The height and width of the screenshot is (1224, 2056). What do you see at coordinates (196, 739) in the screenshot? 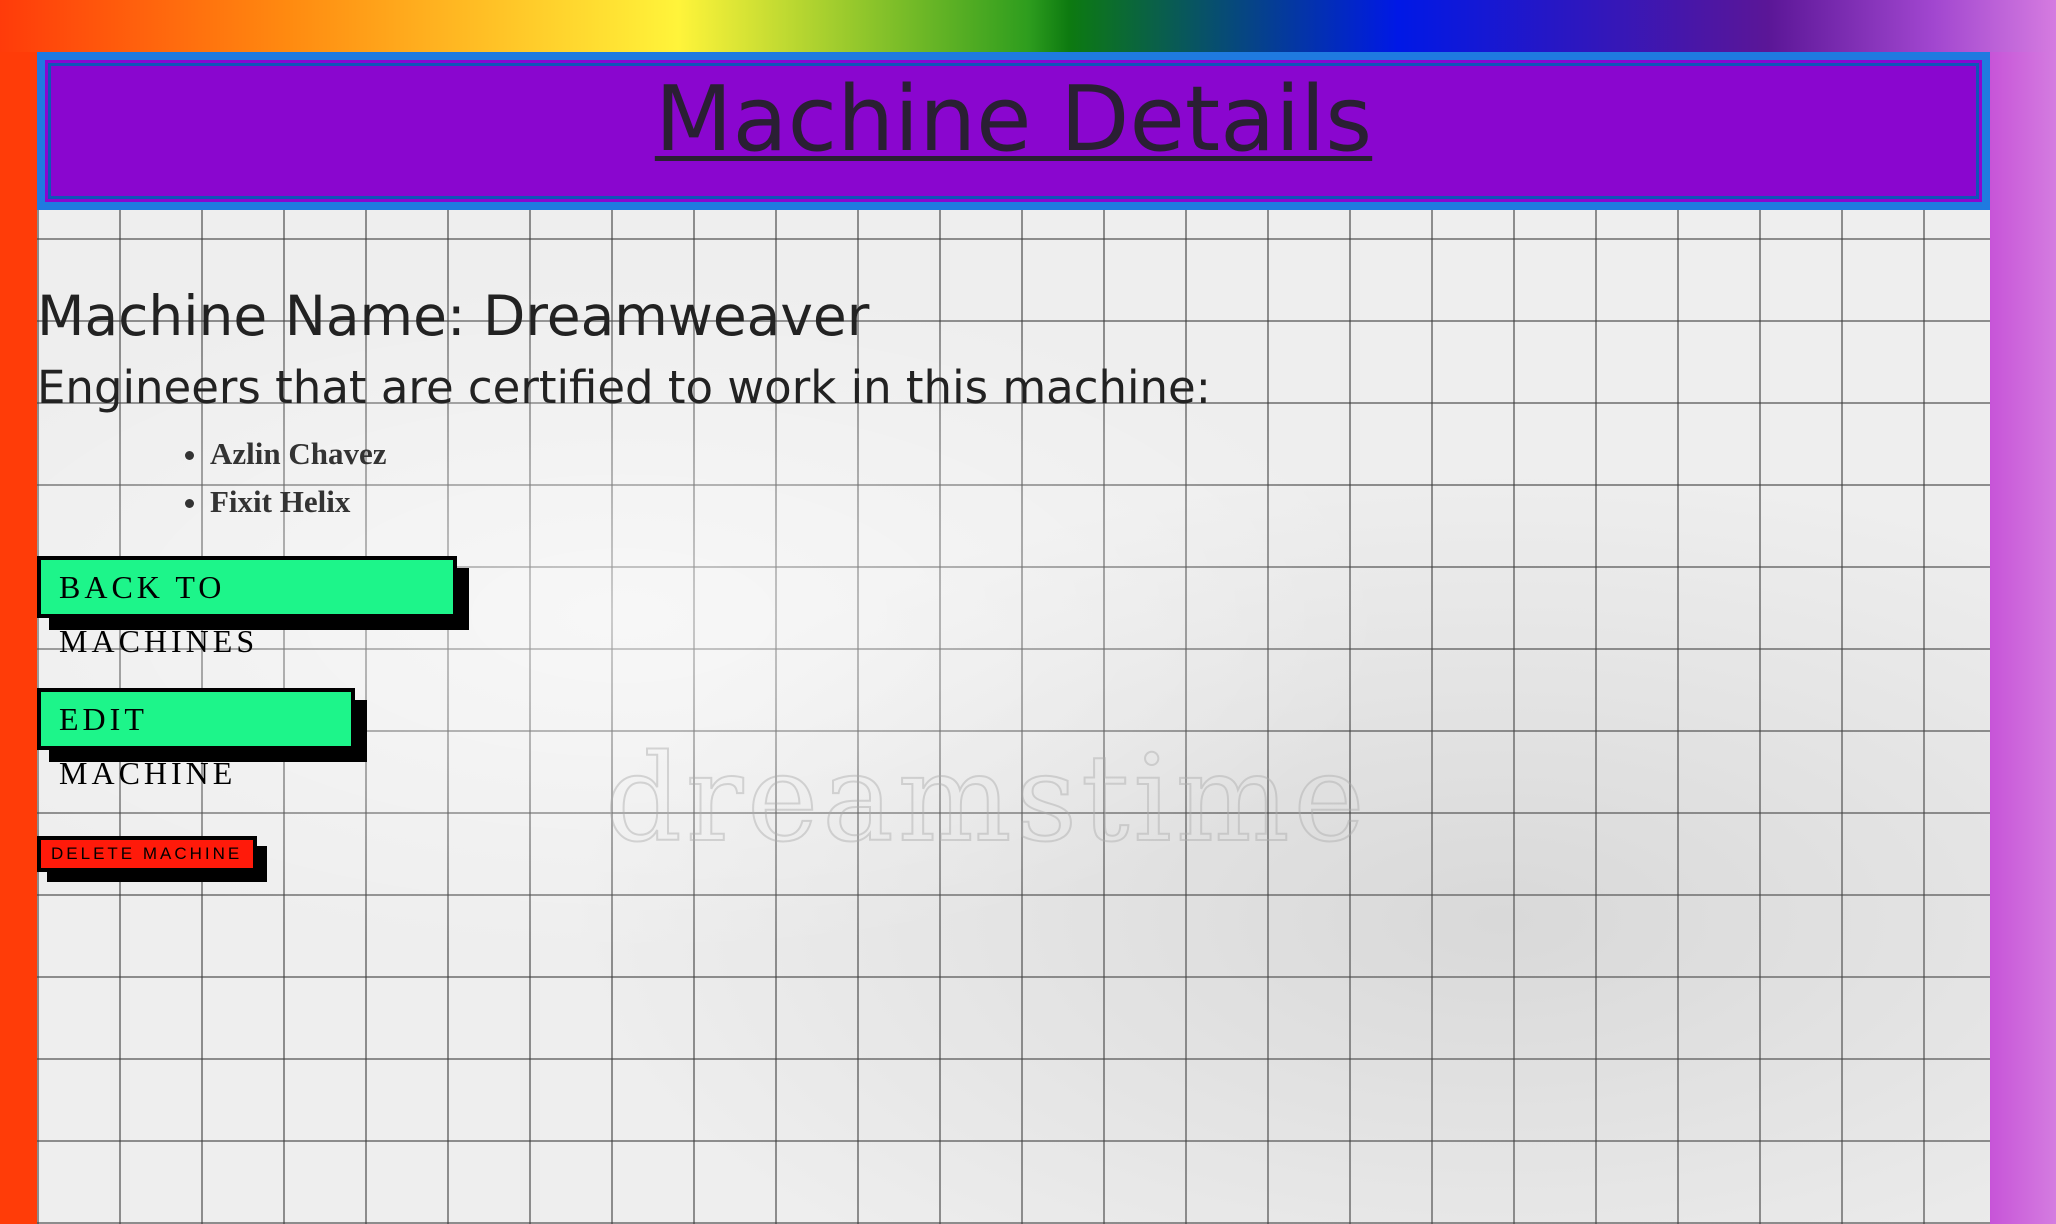
I see `edit-machine-button: EDIT MACHINE` at bounding box center [196, 739].